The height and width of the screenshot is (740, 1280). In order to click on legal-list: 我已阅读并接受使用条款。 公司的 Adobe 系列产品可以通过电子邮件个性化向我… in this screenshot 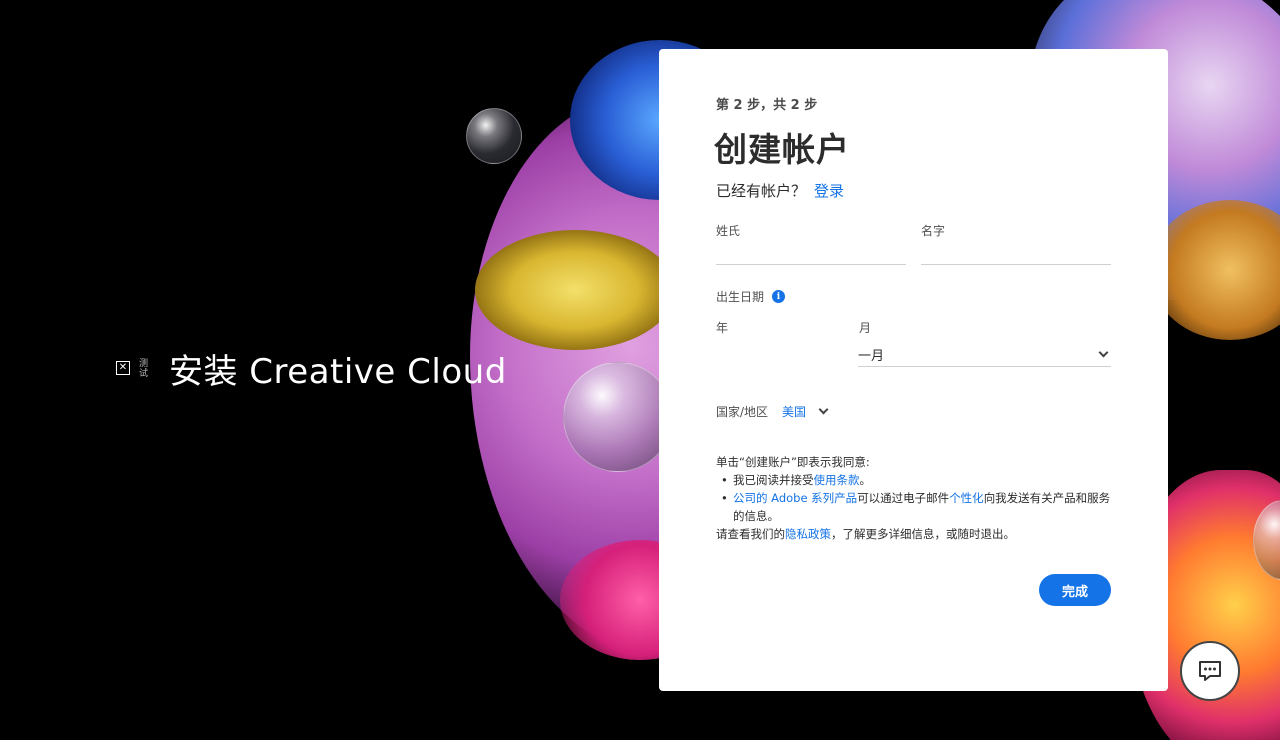, I will do `click(916, 498)`.